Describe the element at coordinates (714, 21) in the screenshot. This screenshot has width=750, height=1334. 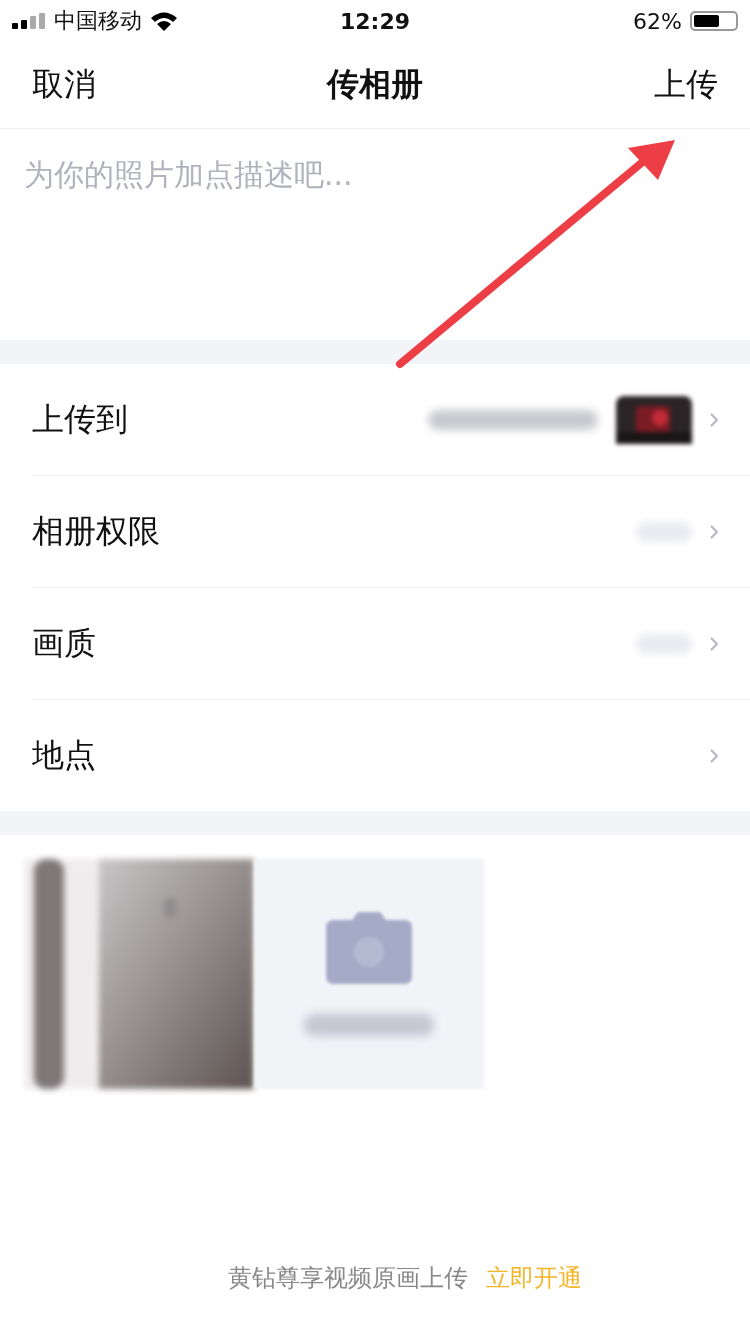
I see `battery-icon` at that location.